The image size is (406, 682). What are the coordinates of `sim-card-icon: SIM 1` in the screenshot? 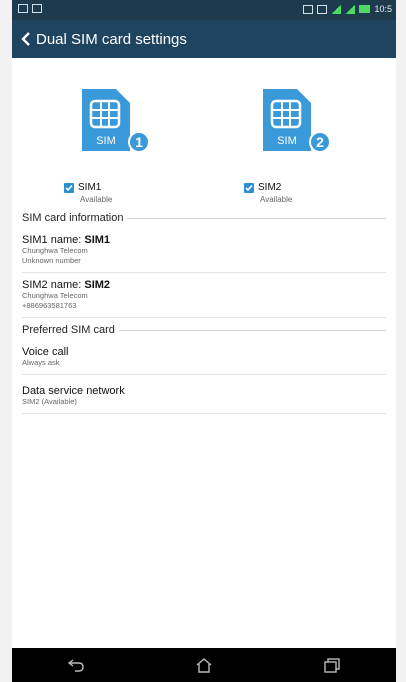 It's located at (116, 121).